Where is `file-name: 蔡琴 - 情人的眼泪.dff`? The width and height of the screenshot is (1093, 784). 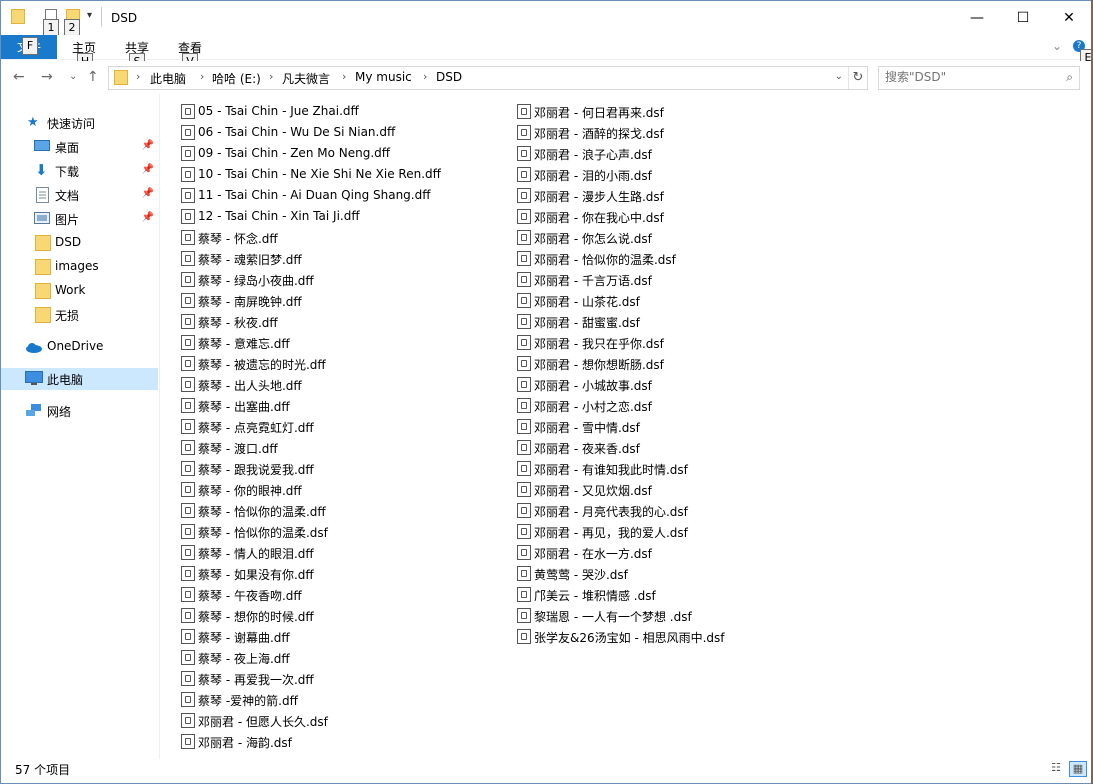
file-name: 蔡琴 - 情人的眼泪.dff is located at coordinates (256, 554).